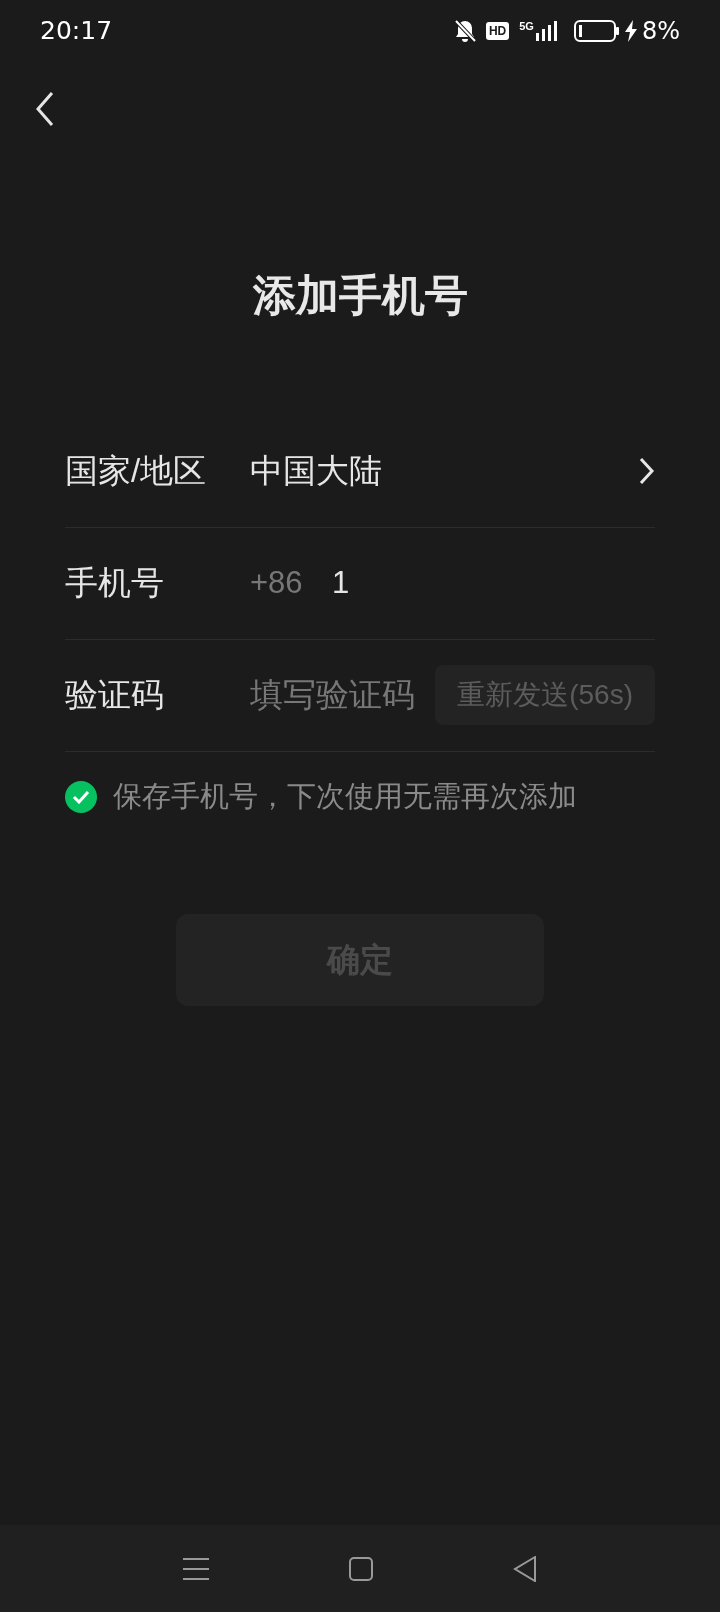 The image size is (720, 1612). What do you see at coordinates (630, 31) in the screenshot?
I see `charging-icon` at bounding box center [630, 31].